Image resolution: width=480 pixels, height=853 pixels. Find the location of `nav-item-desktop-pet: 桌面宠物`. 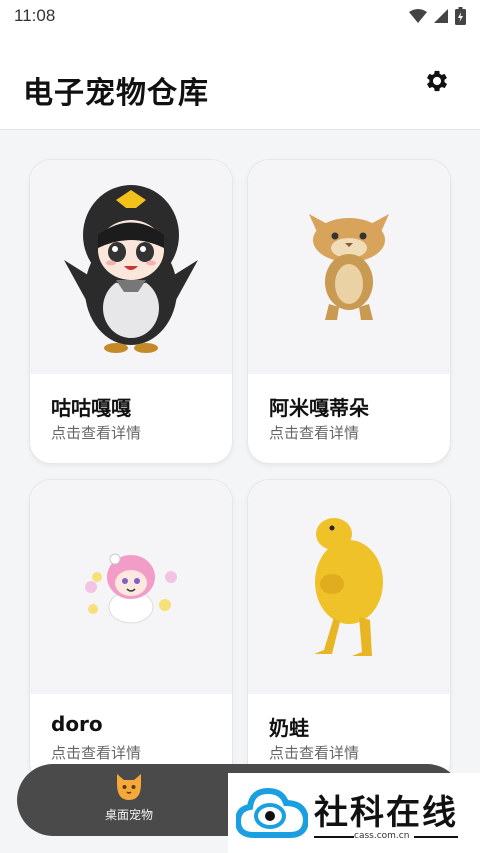

nav-item-desktop-pet: 桌面宠物 is located at coordinates (129, 797).